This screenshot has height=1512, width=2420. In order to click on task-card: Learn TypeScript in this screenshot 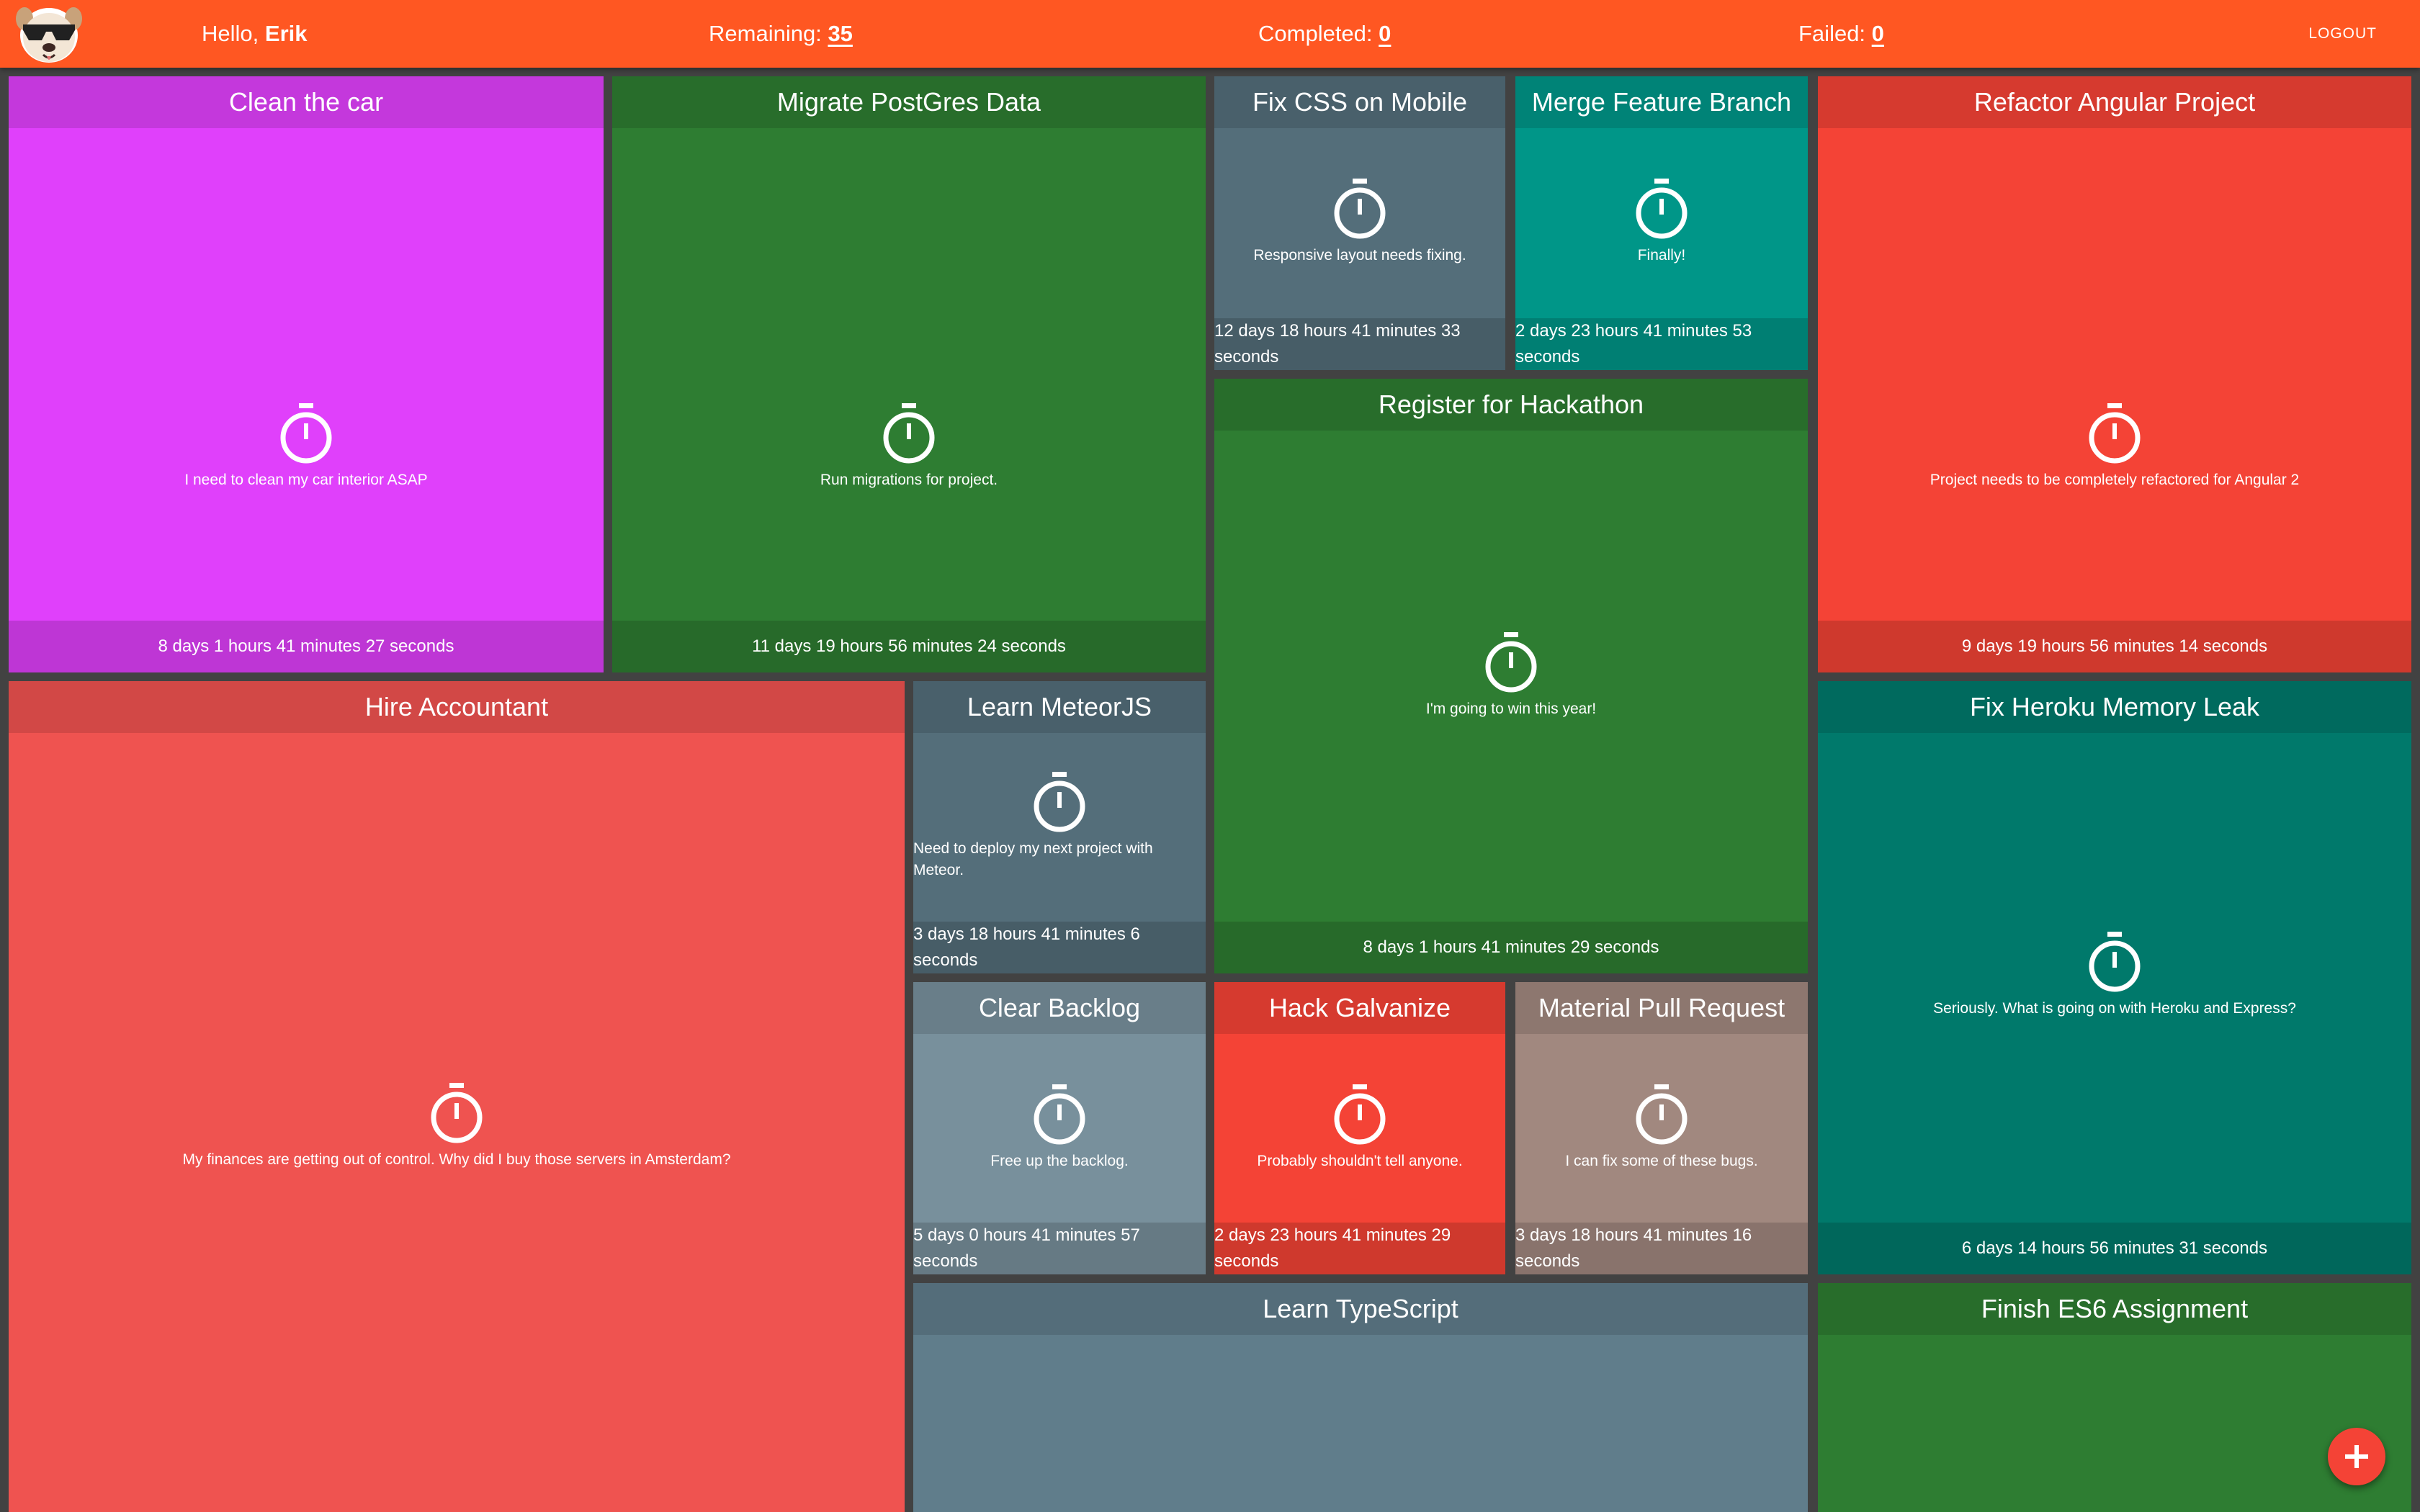, I will do `click(1360, 1397)`.